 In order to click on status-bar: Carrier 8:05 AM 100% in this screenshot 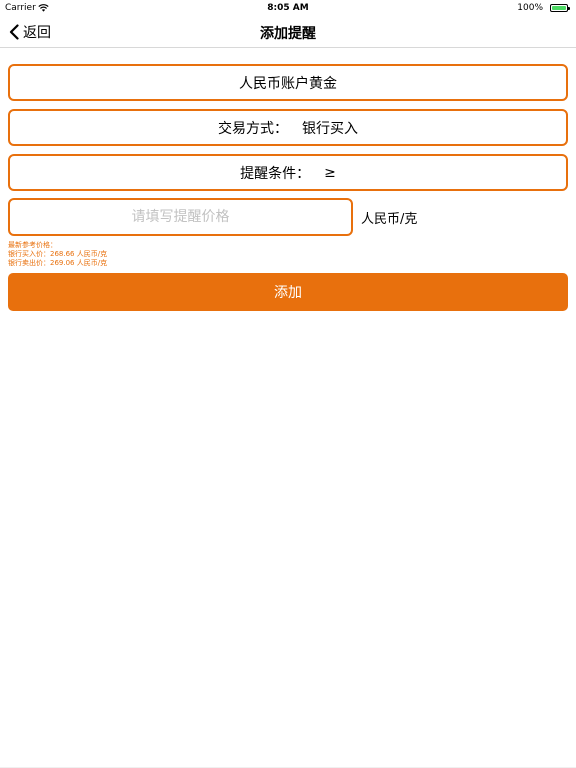, I will do `click(288, 8)`.